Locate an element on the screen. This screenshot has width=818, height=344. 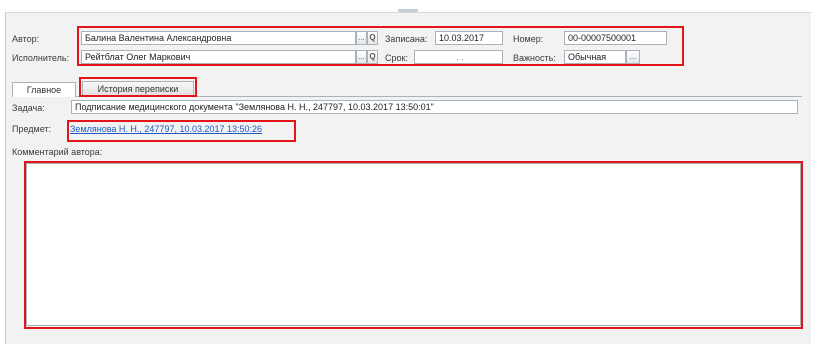
header-highlight-box is located at coordinates (380, 46).